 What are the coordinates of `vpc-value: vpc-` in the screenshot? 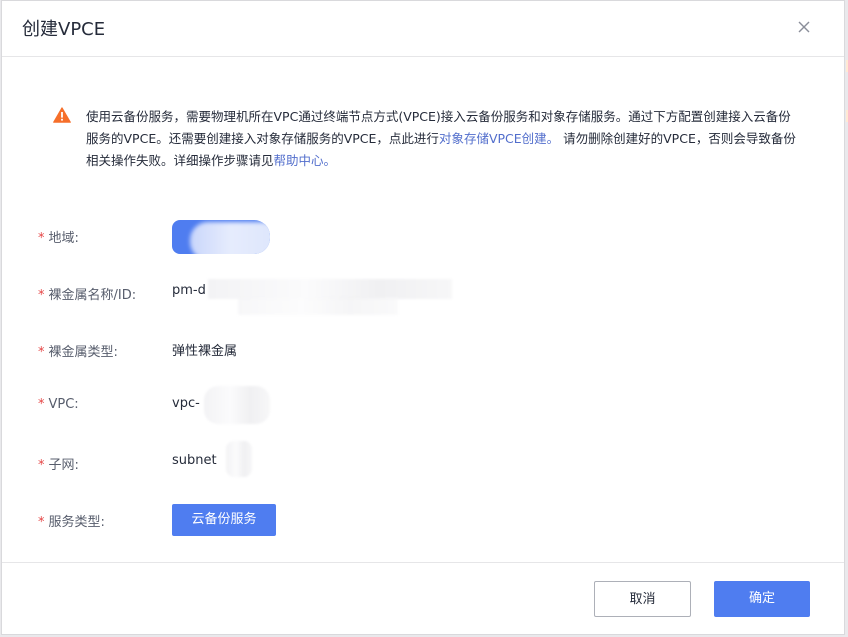 It's located at (186, 403).